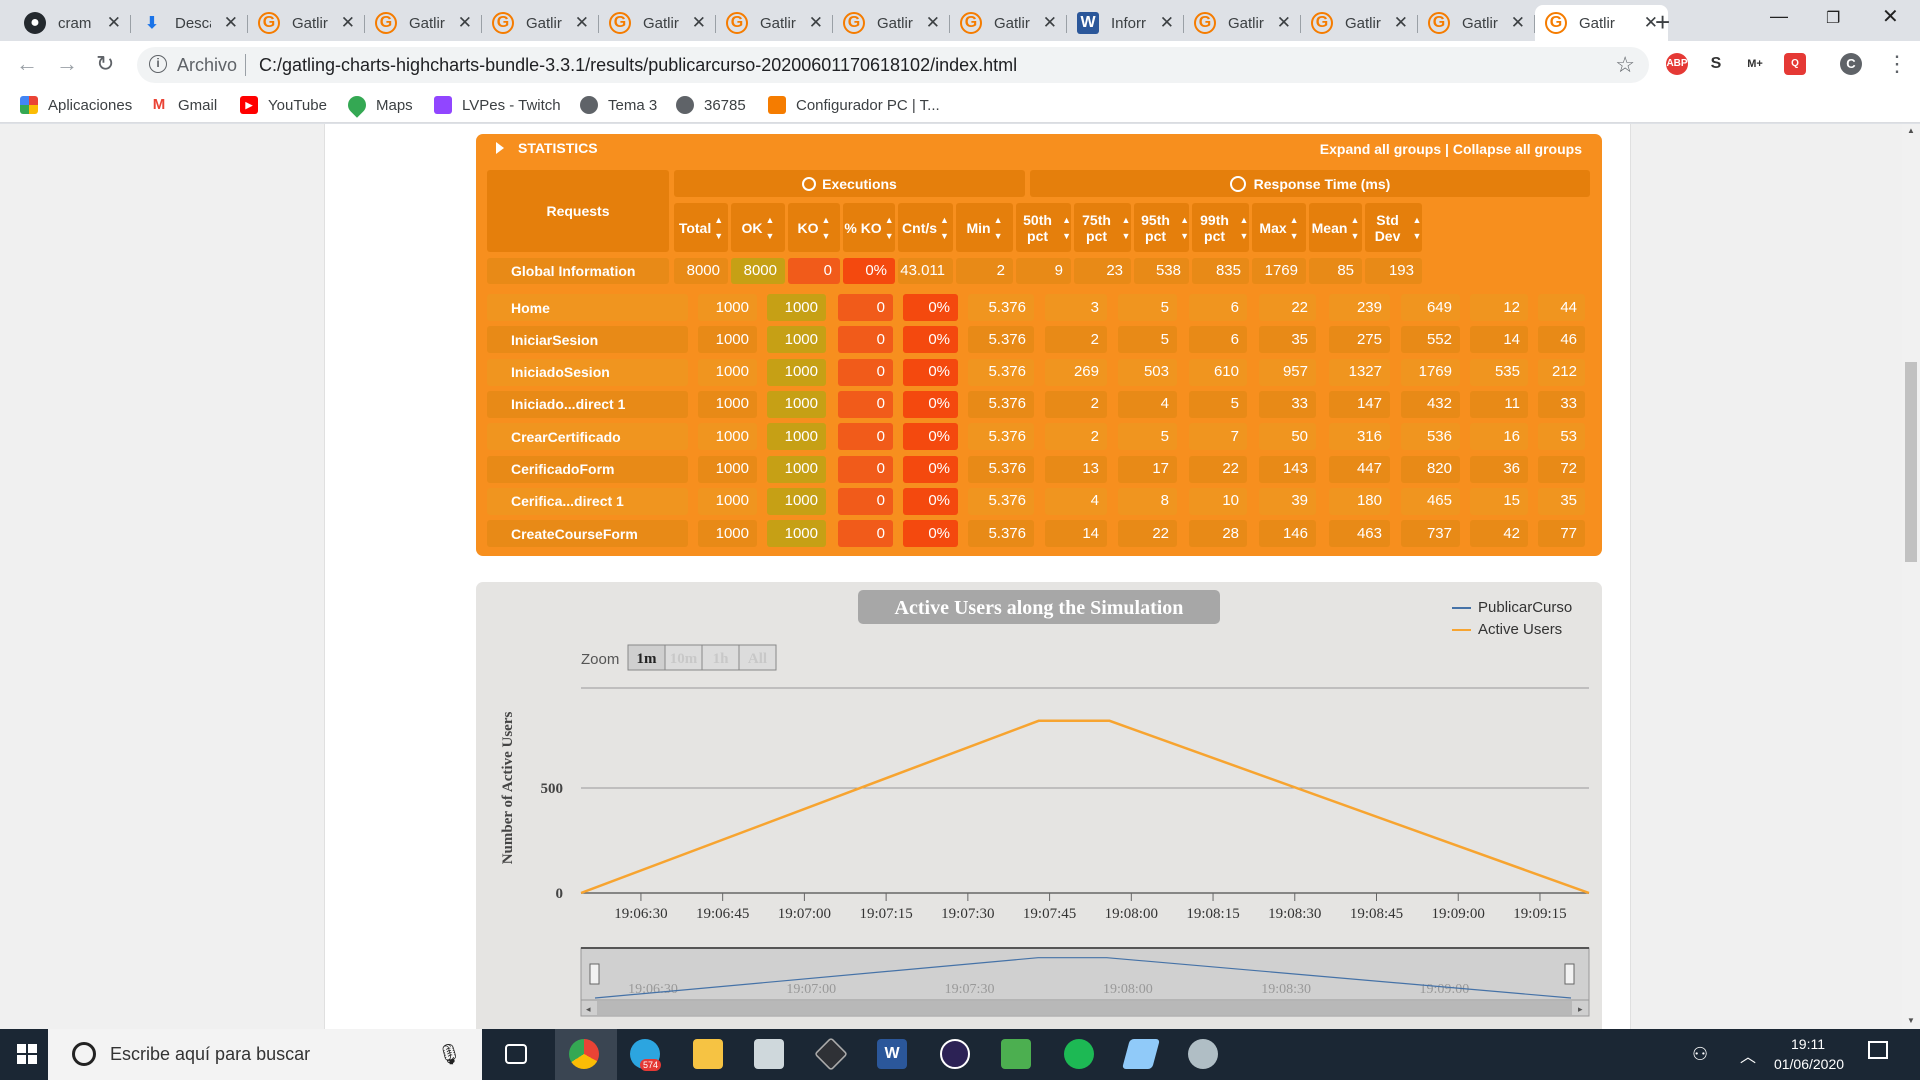 The height and width of the screenshot is (1080, 1920). I want to click on request-name-link: Iniciado...direct 1, so click(587, 404).